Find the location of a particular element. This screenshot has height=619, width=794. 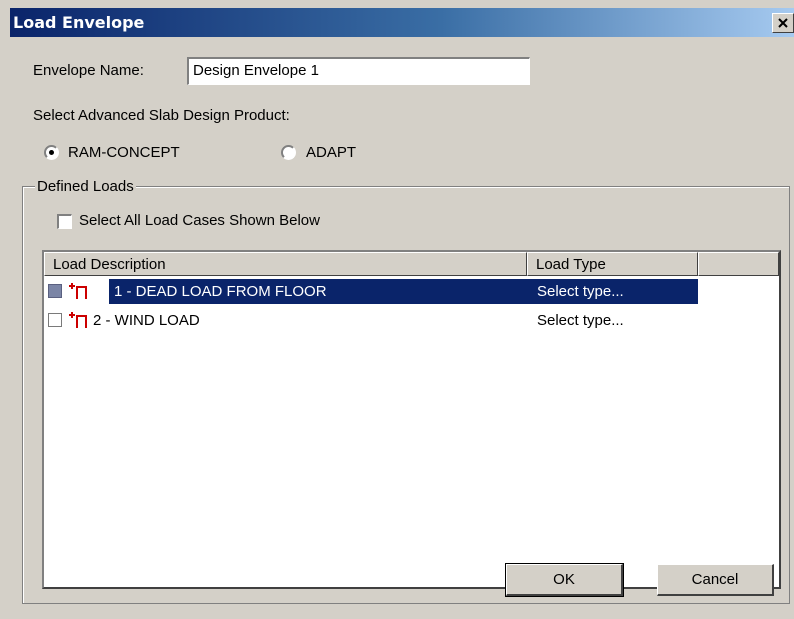

row-description: 1 - DEAD LOAD FROM FLOOR is located at coordinates (220, 291).